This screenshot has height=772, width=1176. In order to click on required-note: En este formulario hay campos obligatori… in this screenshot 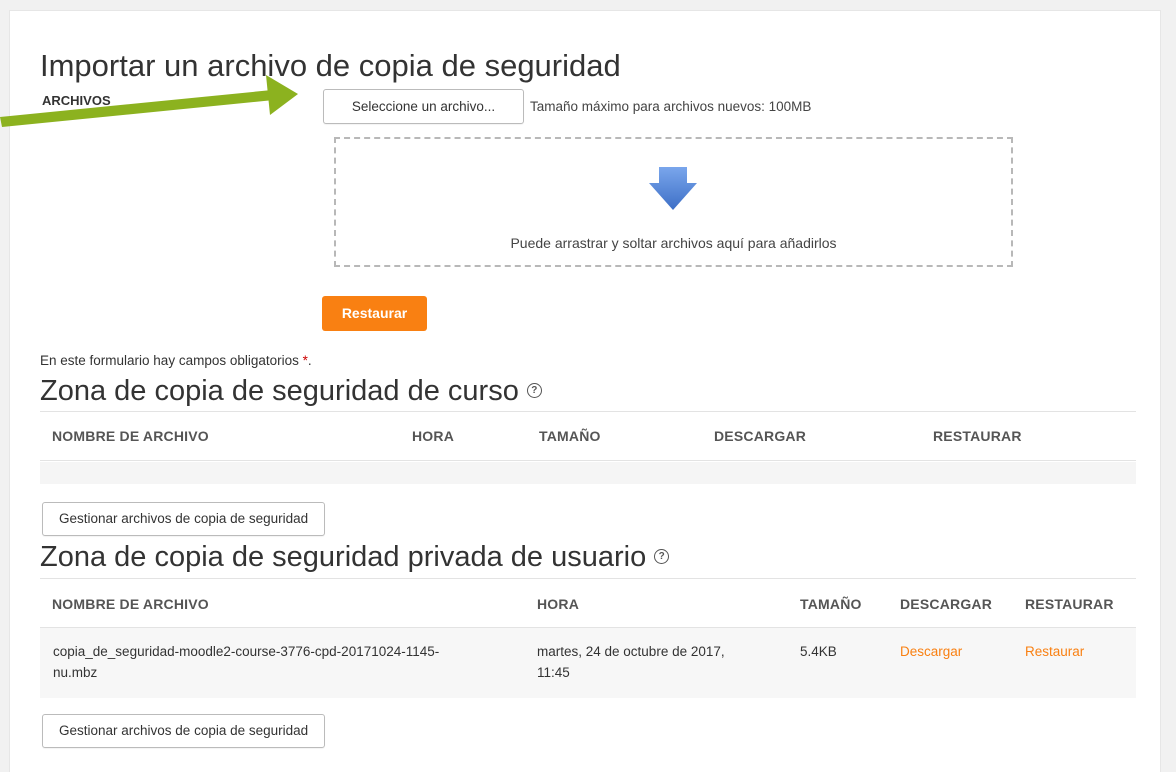, I will do `click(176, 360)`.